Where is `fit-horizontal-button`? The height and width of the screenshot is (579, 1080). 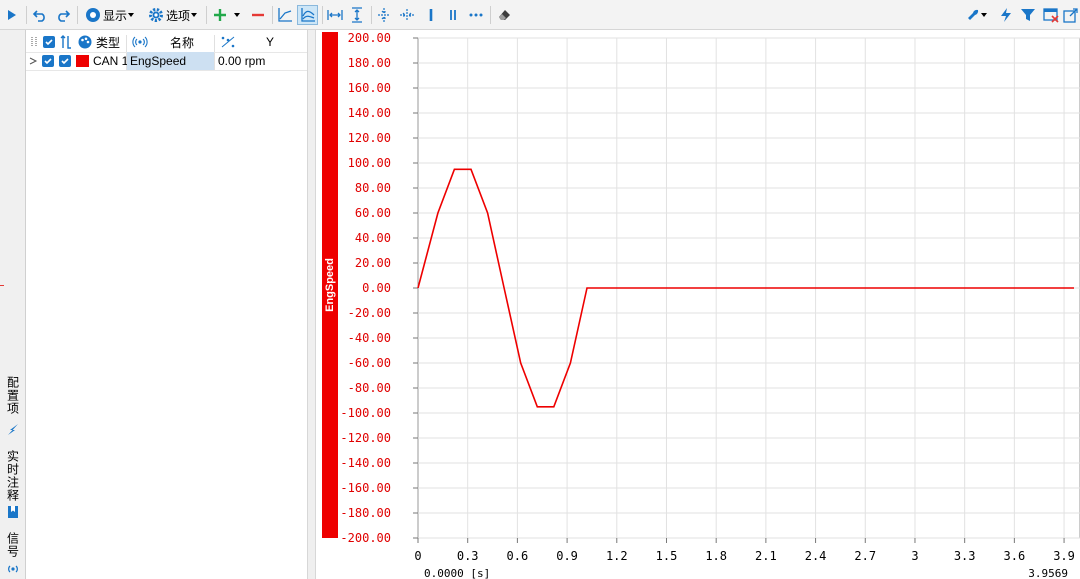 fit-horizontal-button is located at coordinates (335, 15).